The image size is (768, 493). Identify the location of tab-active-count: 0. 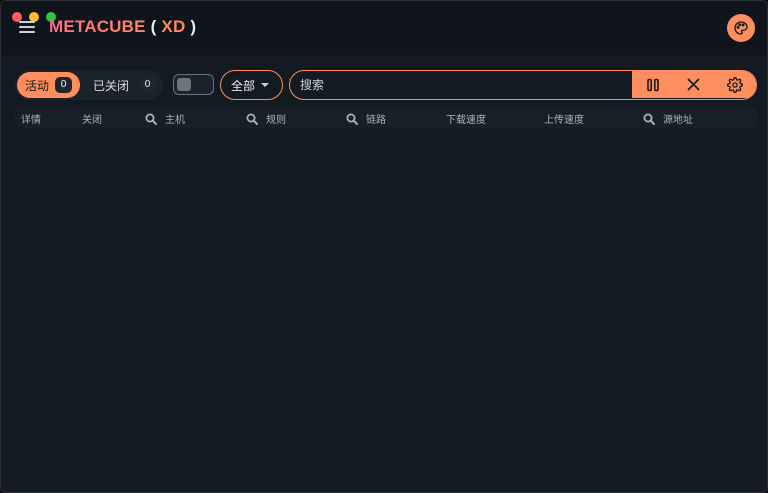
(64, 85).